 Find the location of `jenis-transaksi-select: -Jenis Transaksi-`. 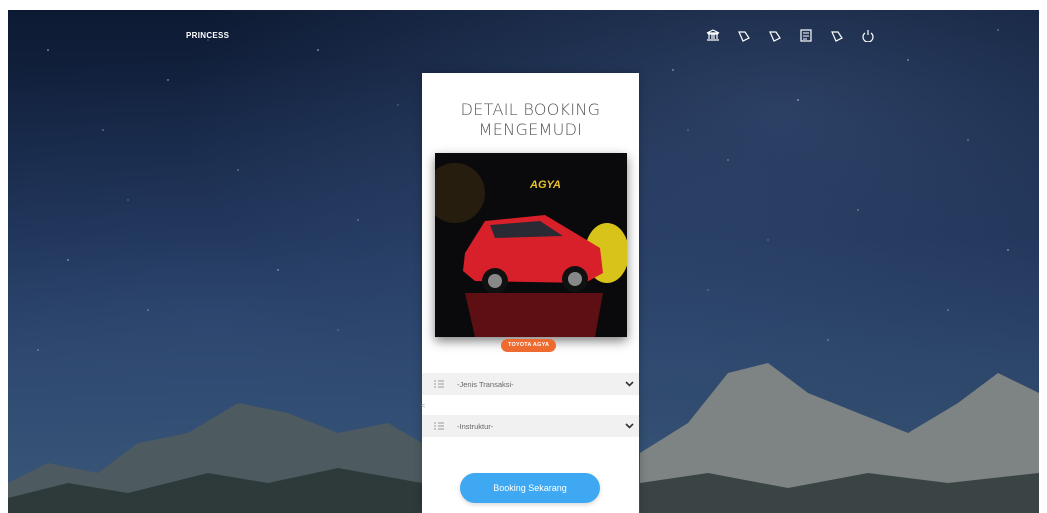

jenis-transaksi-select: -Jenis Transaksi- is located at coordinates (530, 384).